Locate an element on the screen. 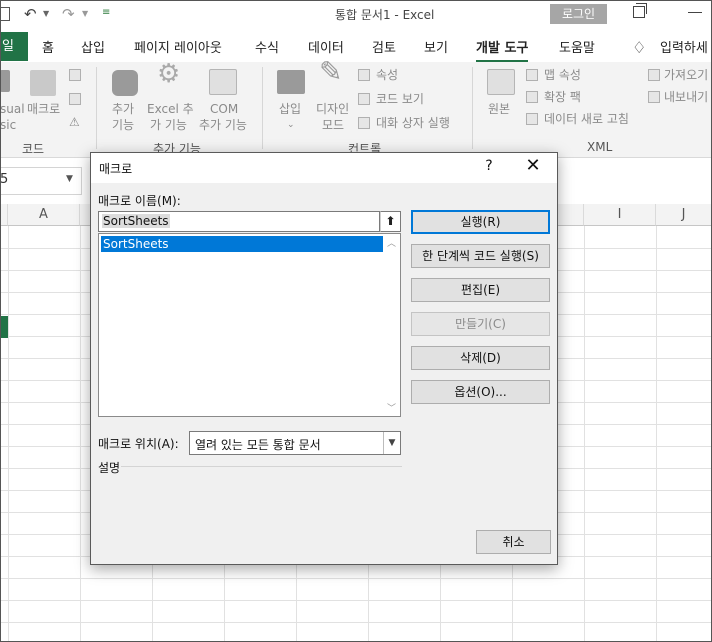 Image resolution: width=712 pixels, height=642 pixels. delete-button: 삭제(D) is located at coordinates (480, 358).